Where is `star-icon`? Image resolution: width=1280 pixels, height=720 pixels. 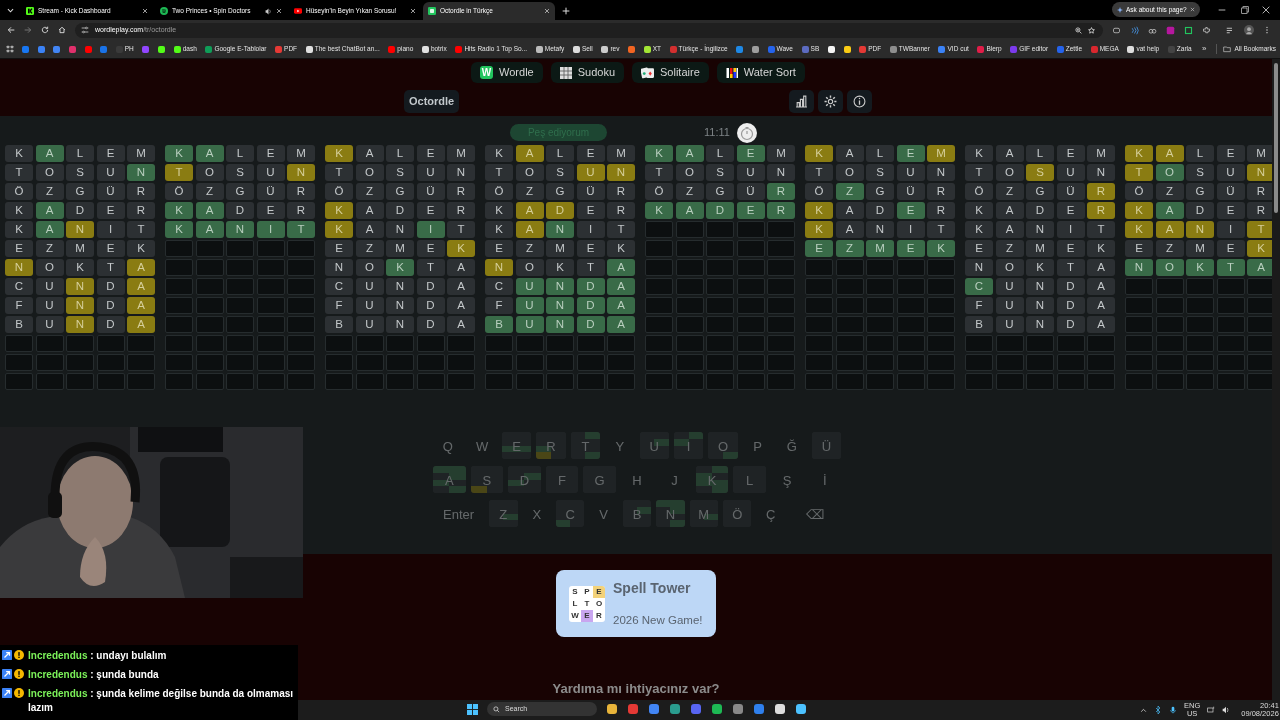 star-icon is located at coordinates (1091, 30).